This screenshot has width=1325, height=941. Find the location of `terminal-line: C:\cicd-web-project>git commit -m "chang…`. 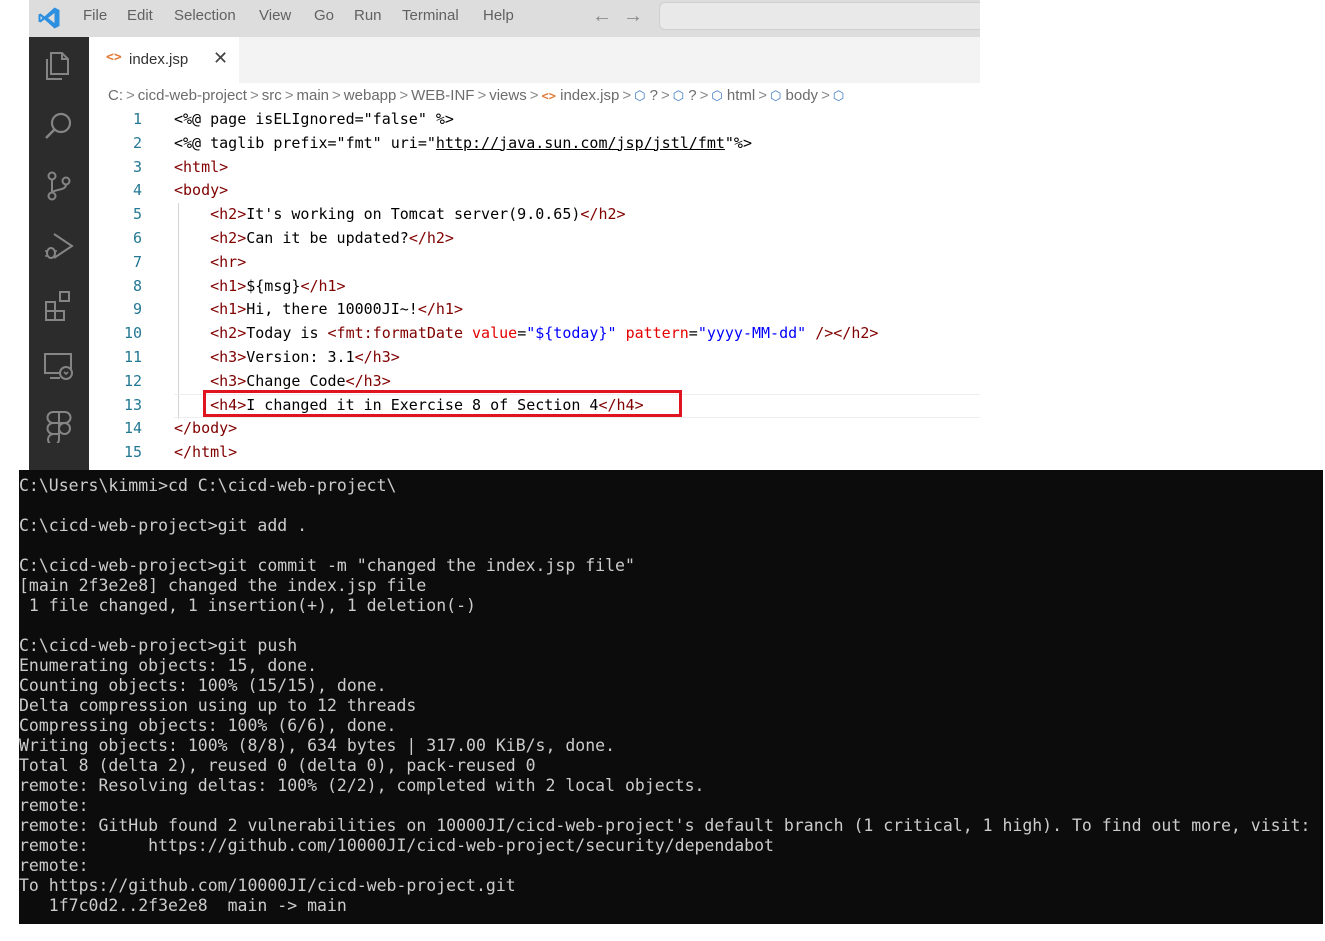

terminal-line: C:\cicd-web-project>git commit -m "chang… is located at coordinates (327, 565).